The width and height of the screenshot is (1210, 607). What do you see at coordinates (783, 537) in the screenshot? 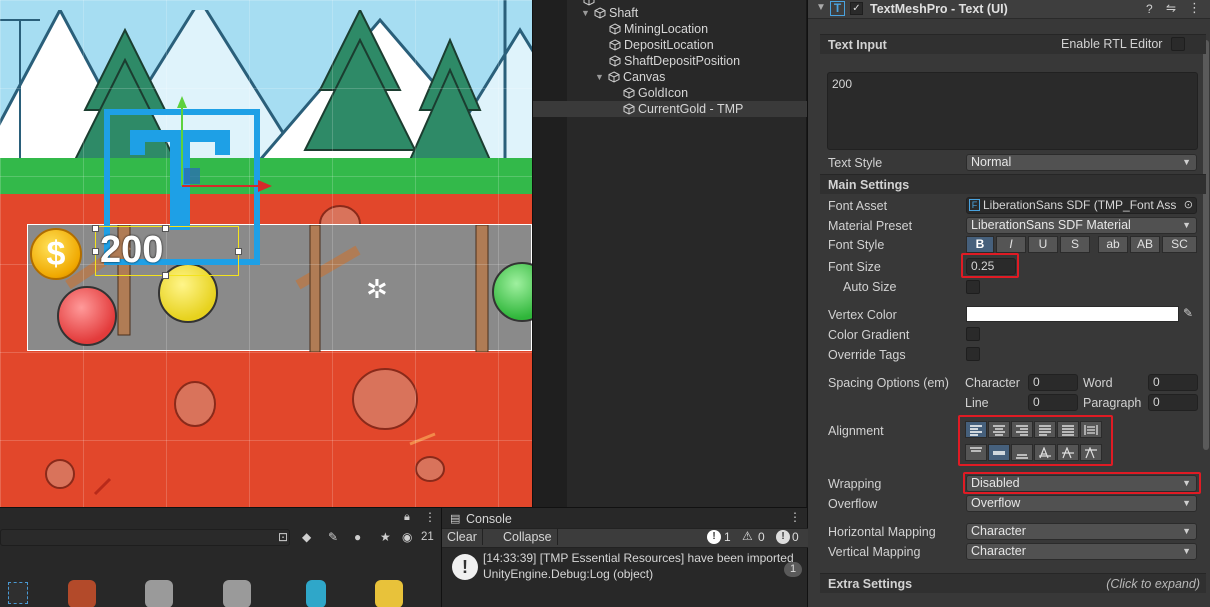
I see `error-icon: !` at bounding box center [783, 537].